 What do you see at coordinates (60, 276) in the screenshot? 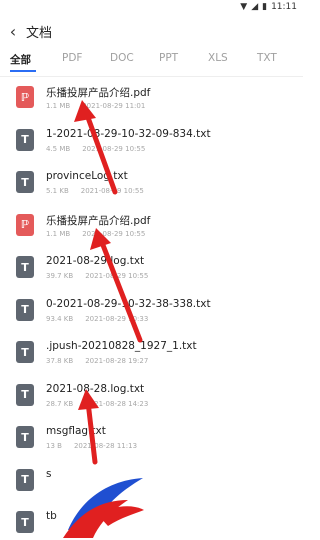
I see `file-size: 39.7 KB` at bounding box center [60, 276].